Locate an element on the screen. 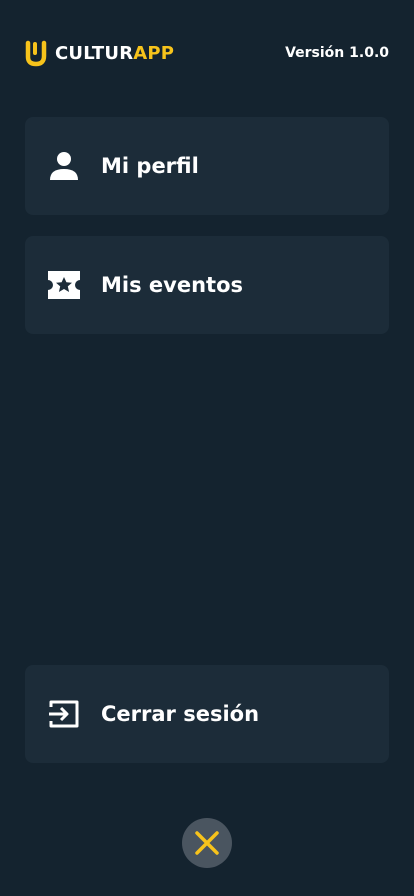 The width and height of the screenshot is (414, 896). menu-item-my-events: Mis eventos is located at coordinates (207, 285).